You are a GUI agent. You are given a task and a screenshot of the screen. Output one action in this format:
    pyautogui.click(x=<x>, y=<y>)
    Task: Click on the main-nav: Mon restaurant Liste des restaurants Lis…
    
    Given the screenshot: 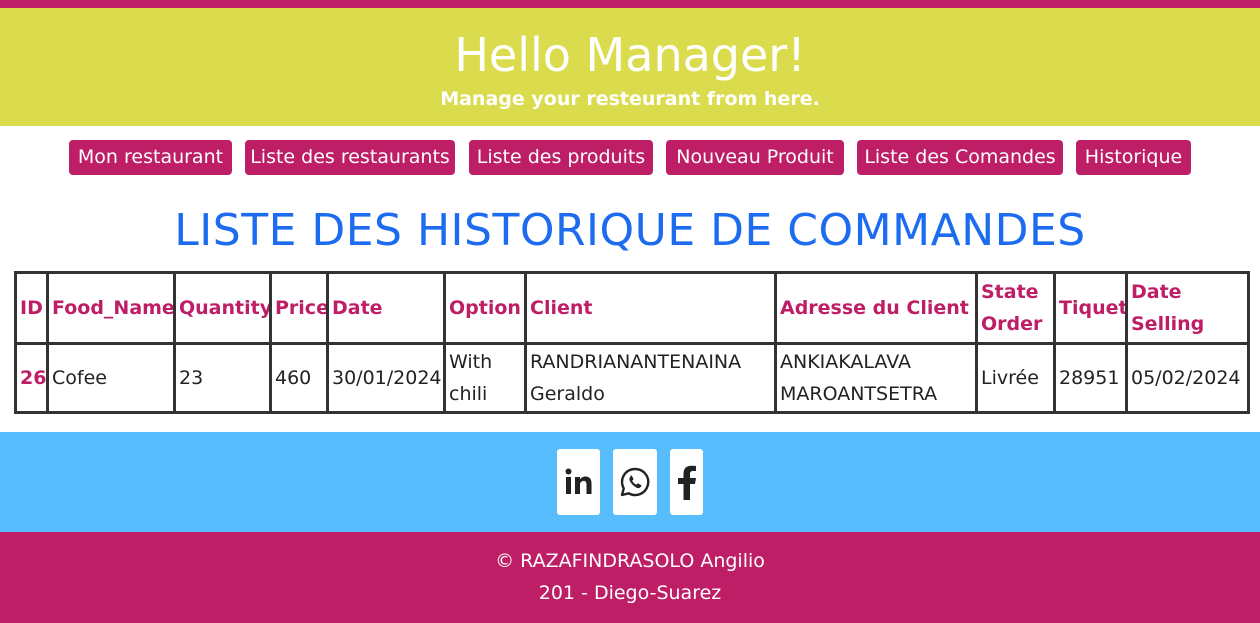 What is the action you would take?
    pyautogui.click(x=630, y=157)
    